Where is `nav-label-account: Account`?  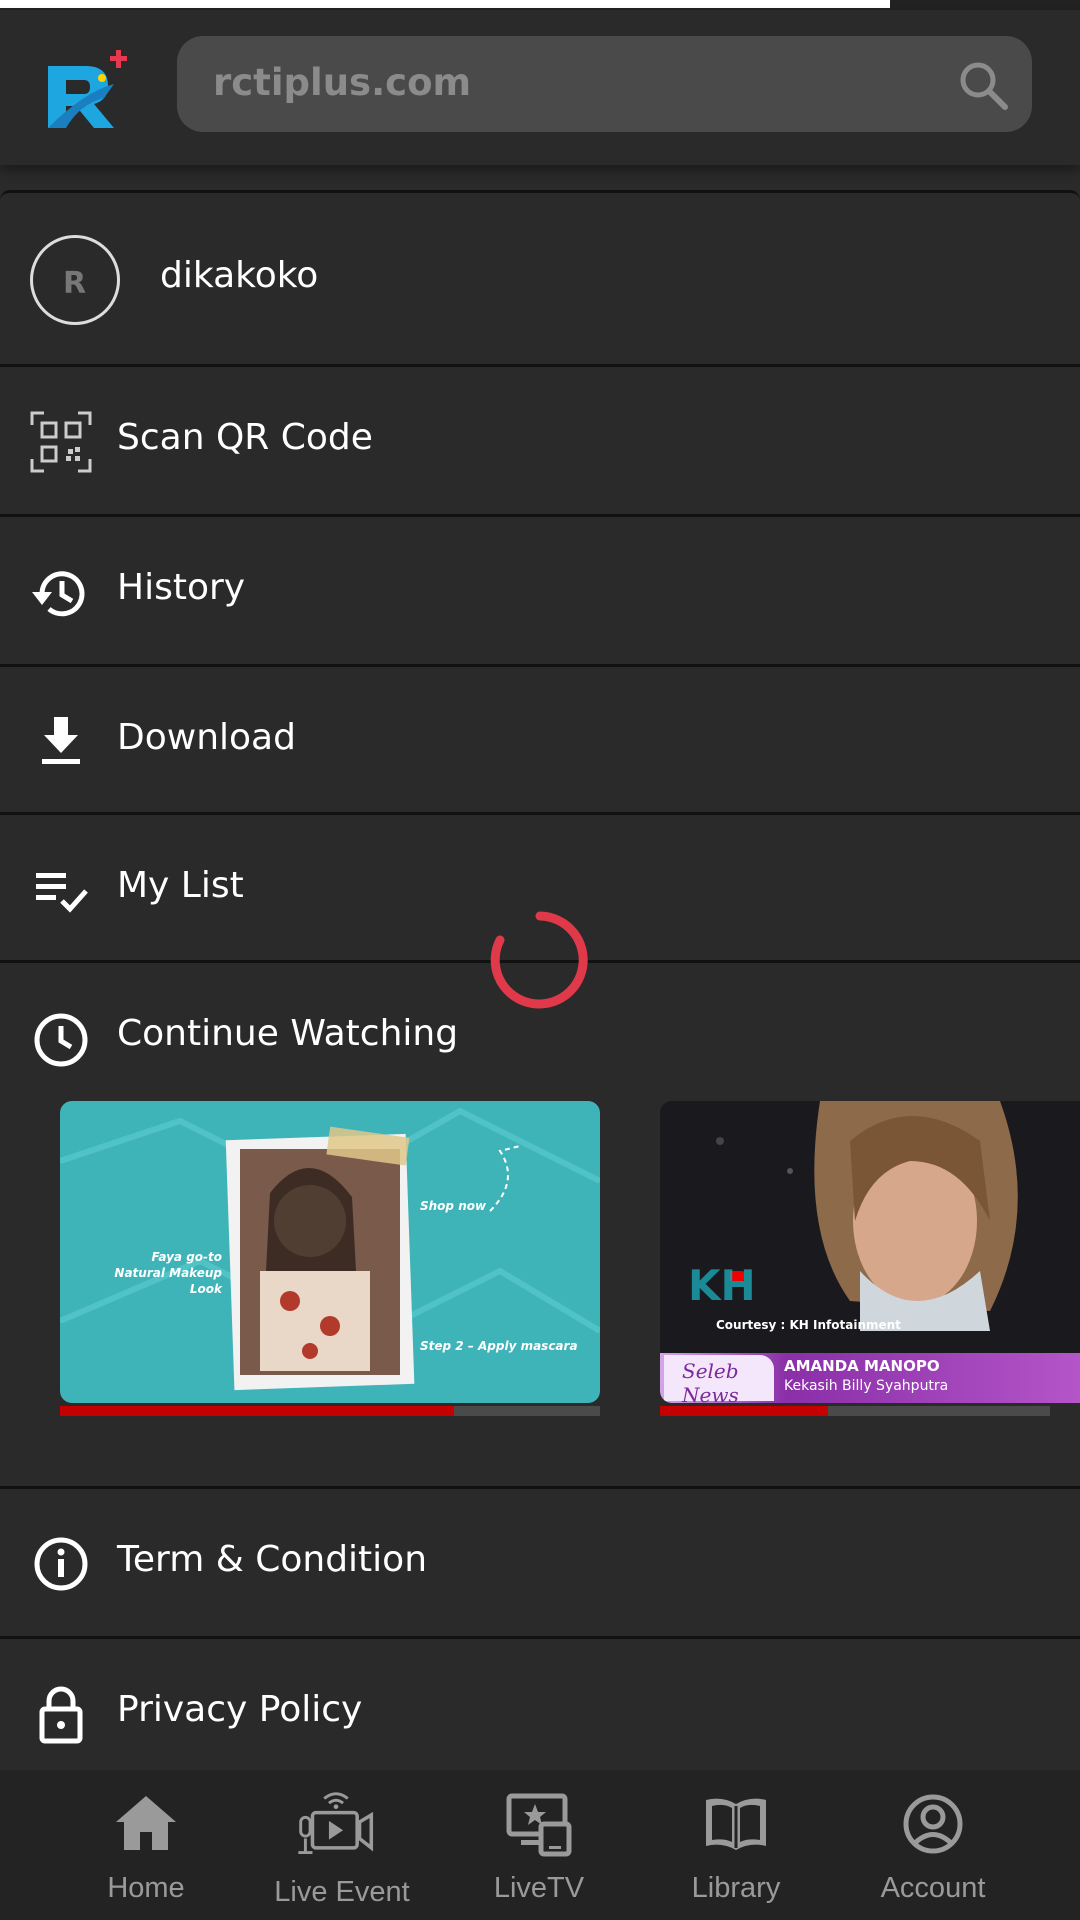 nav-label-account: Account is located at coordinates (933, 1888).